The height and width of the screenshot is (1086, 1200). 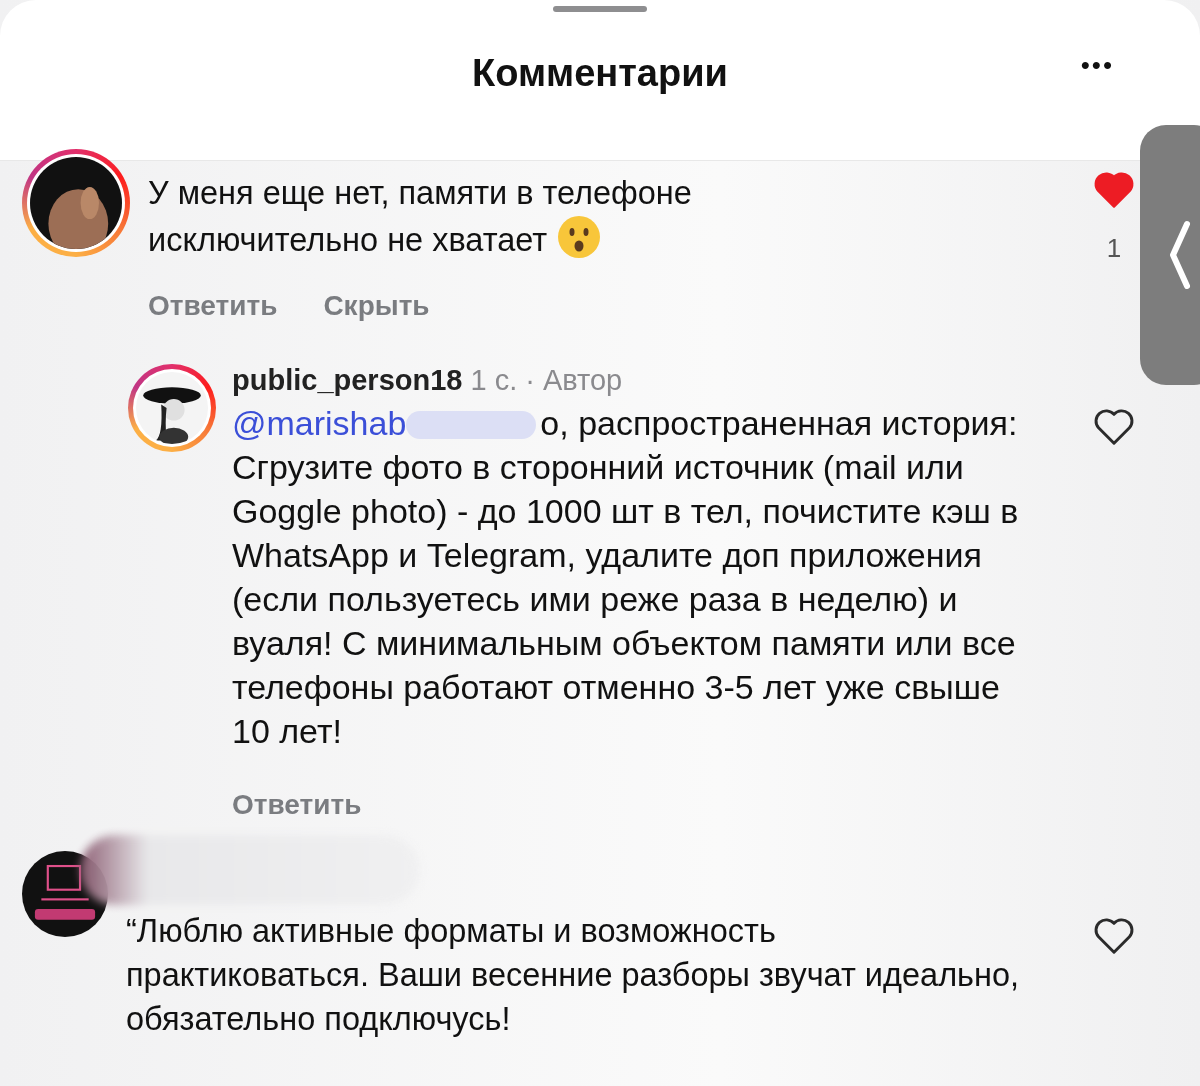 I want to click on chevron-left-icon, so click(x=1180, y=255).